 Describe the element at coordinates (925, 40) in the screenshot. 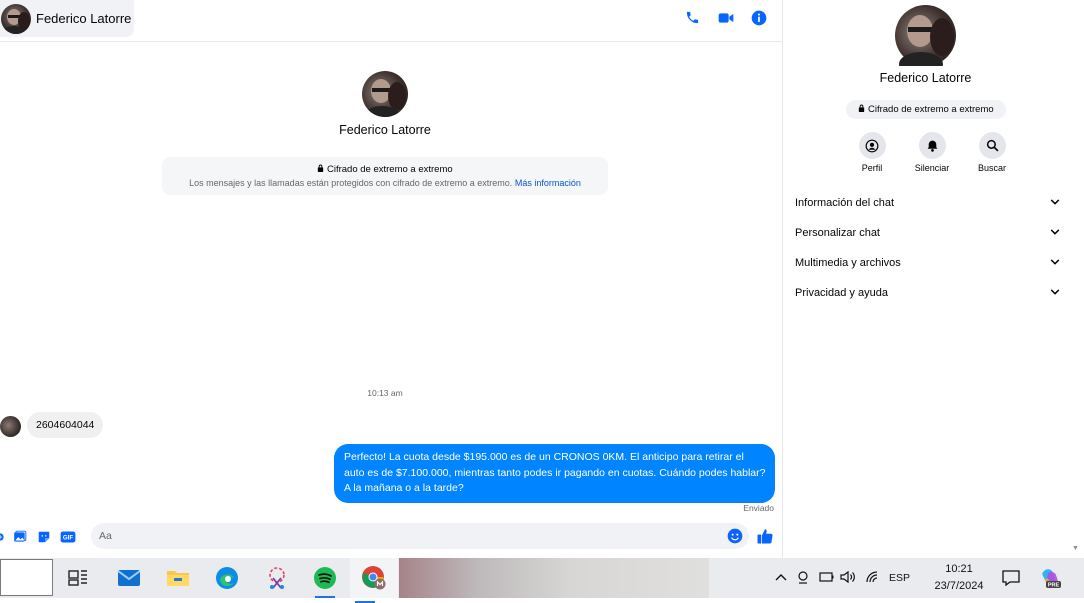

I see `details-avatar` at that location.